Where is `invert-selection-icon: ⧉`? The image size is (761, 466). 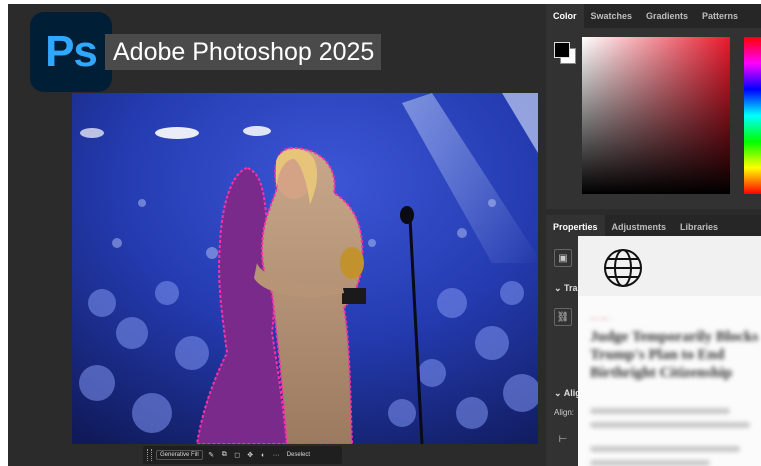 invert-selection-icon: ⧉ is located at coordinates (224, 455).